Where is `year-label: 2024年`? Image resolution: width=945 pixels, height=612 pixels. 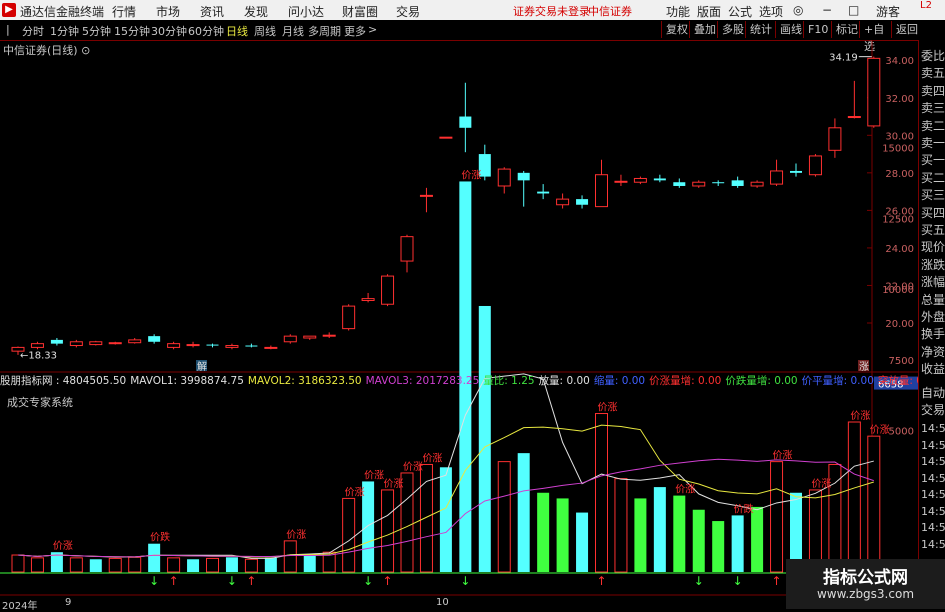 year-label: 2024年 is located at coordinates (20, 606).